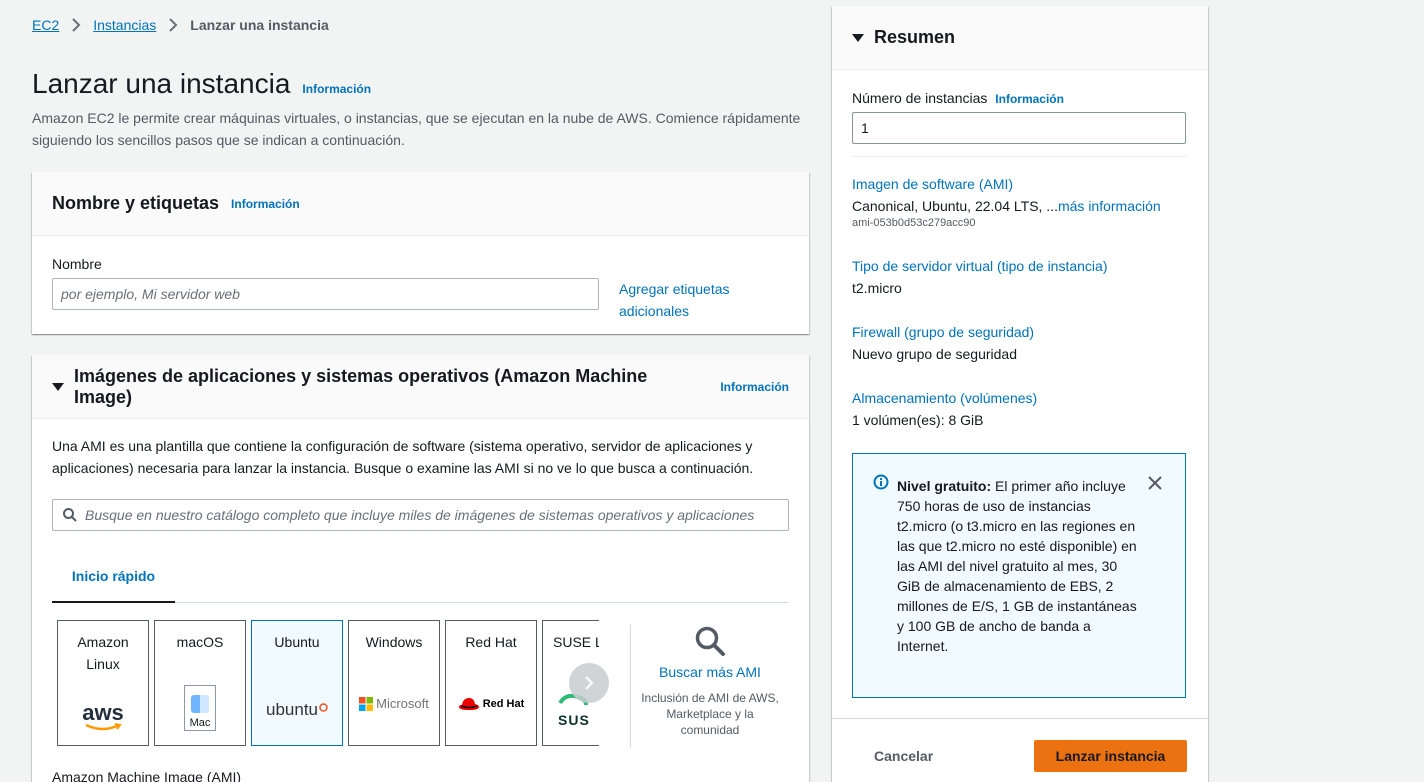  Describe the element at coordinates (297, 710) in the screenshot. I see `ubuntu-logo-icon: ubuntu` at that location.